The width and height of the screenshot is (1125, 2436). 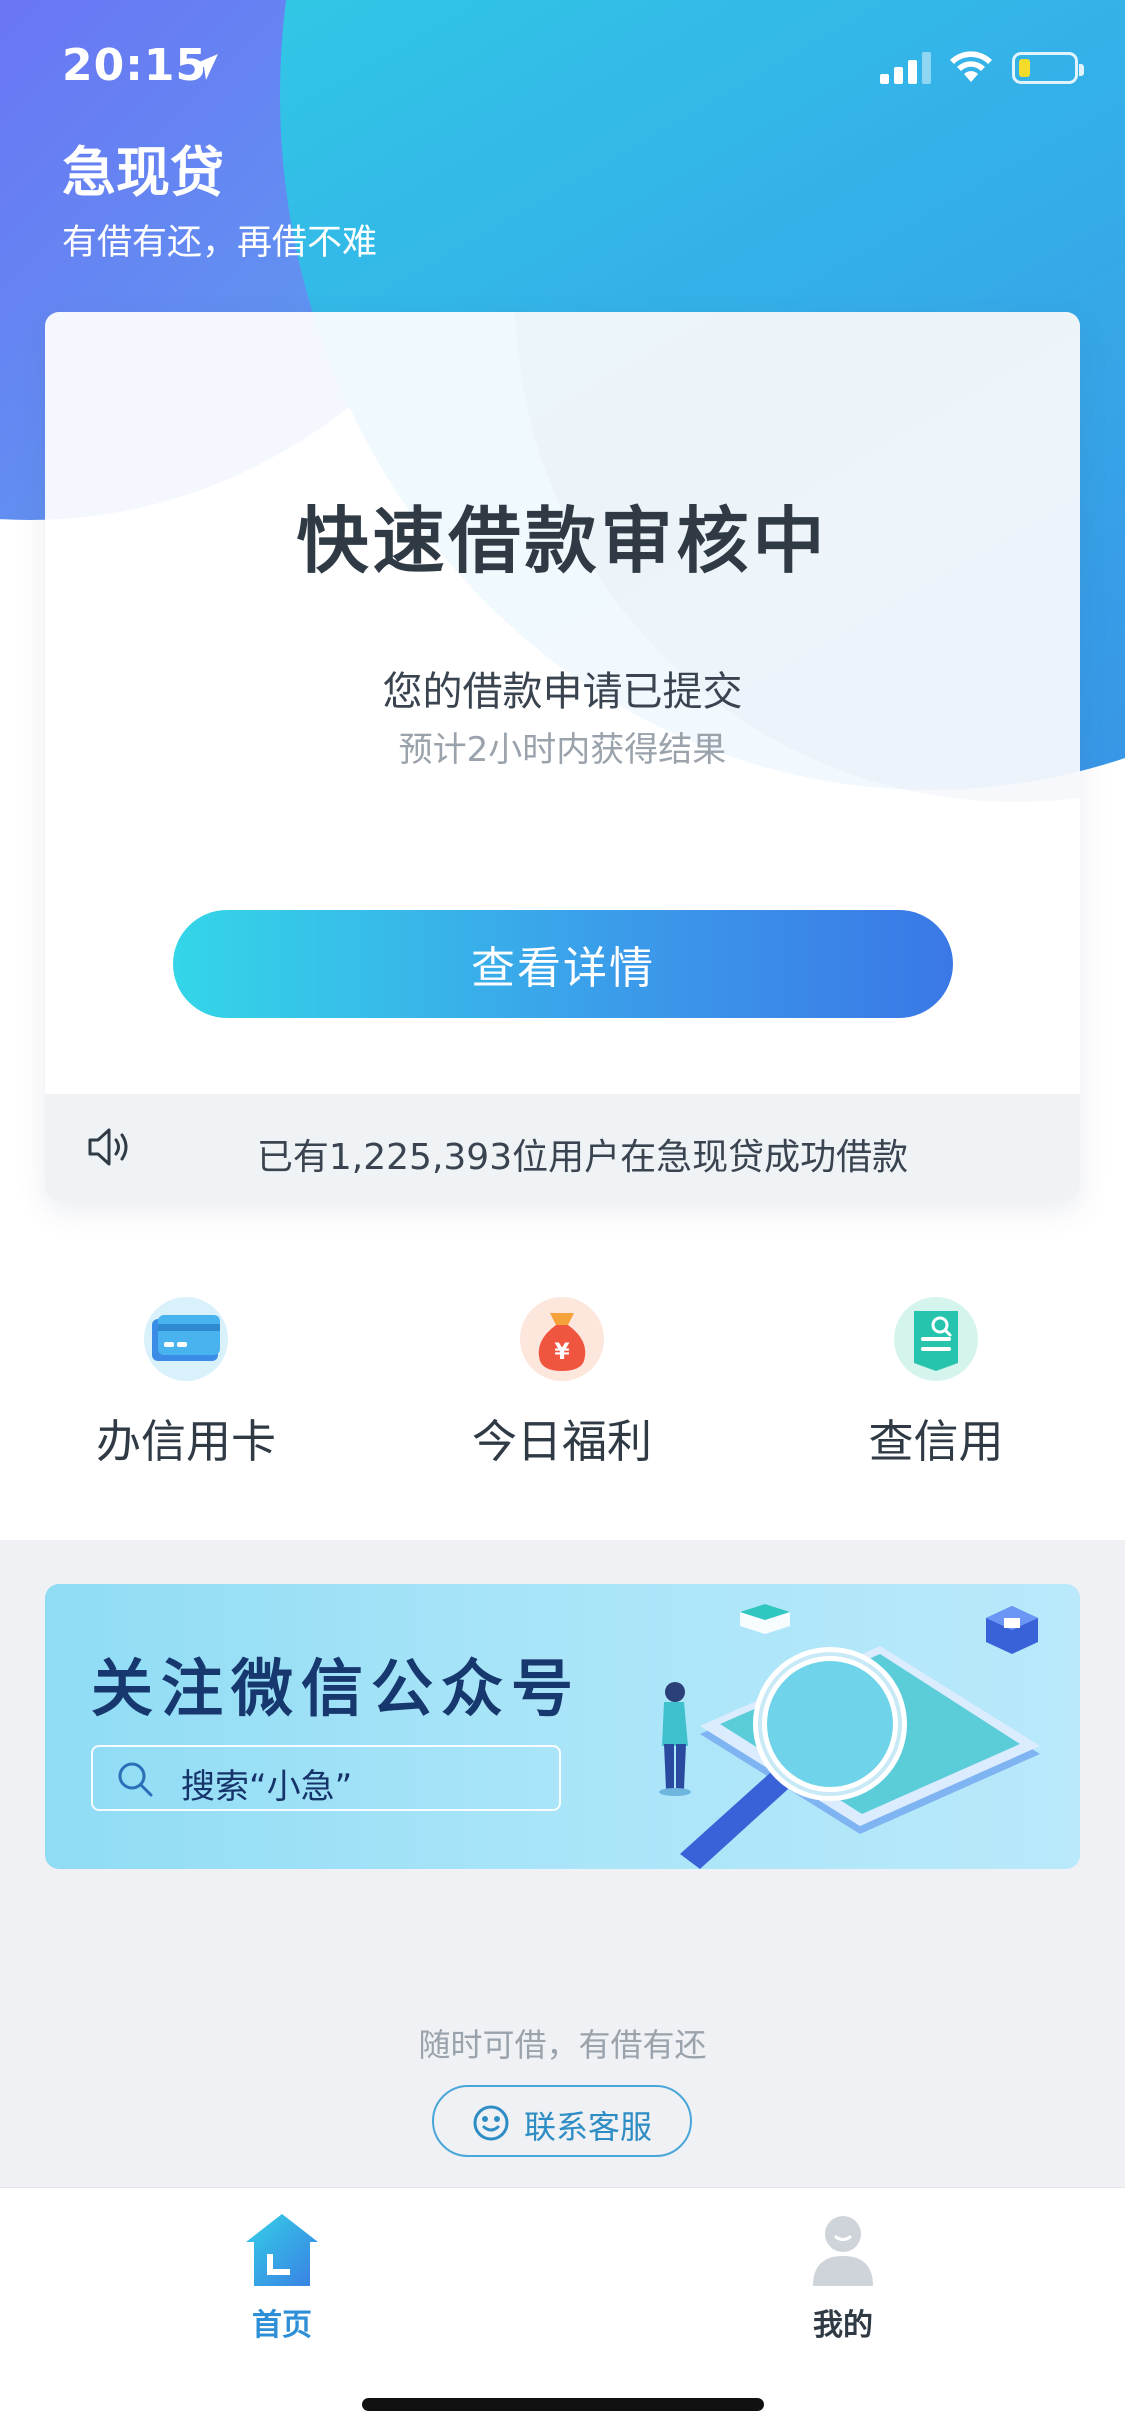 What do you see at coordinates (186, 1383) in the screenshot?
I see `quick-entry-credit-card: 办信用卡` at bounding box center [186, 1383].